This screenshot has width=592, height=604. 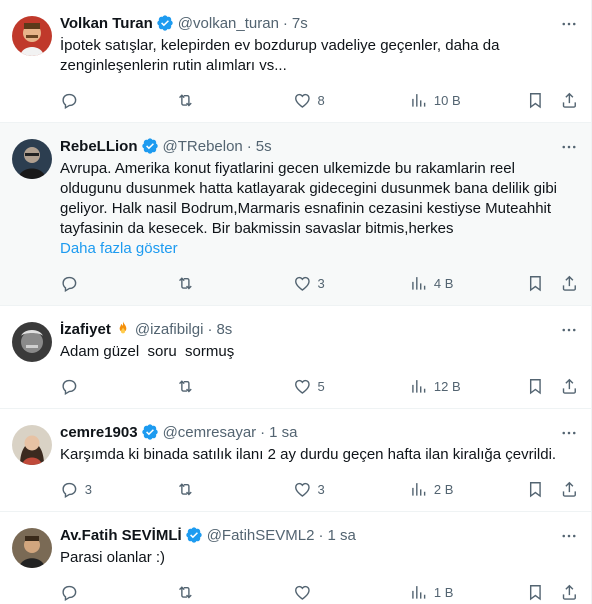 I want to click on timestamp: 8s, so click(x=224, y=329).